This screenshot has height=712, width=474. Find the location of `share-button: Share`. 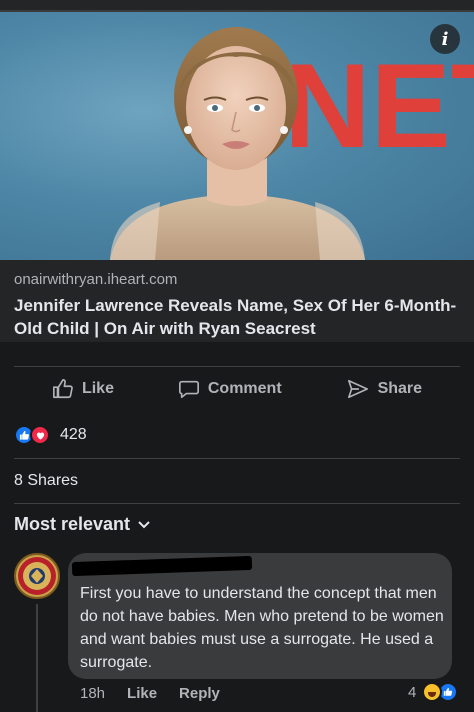

share-button: Share is located at coordinates (384, 389).